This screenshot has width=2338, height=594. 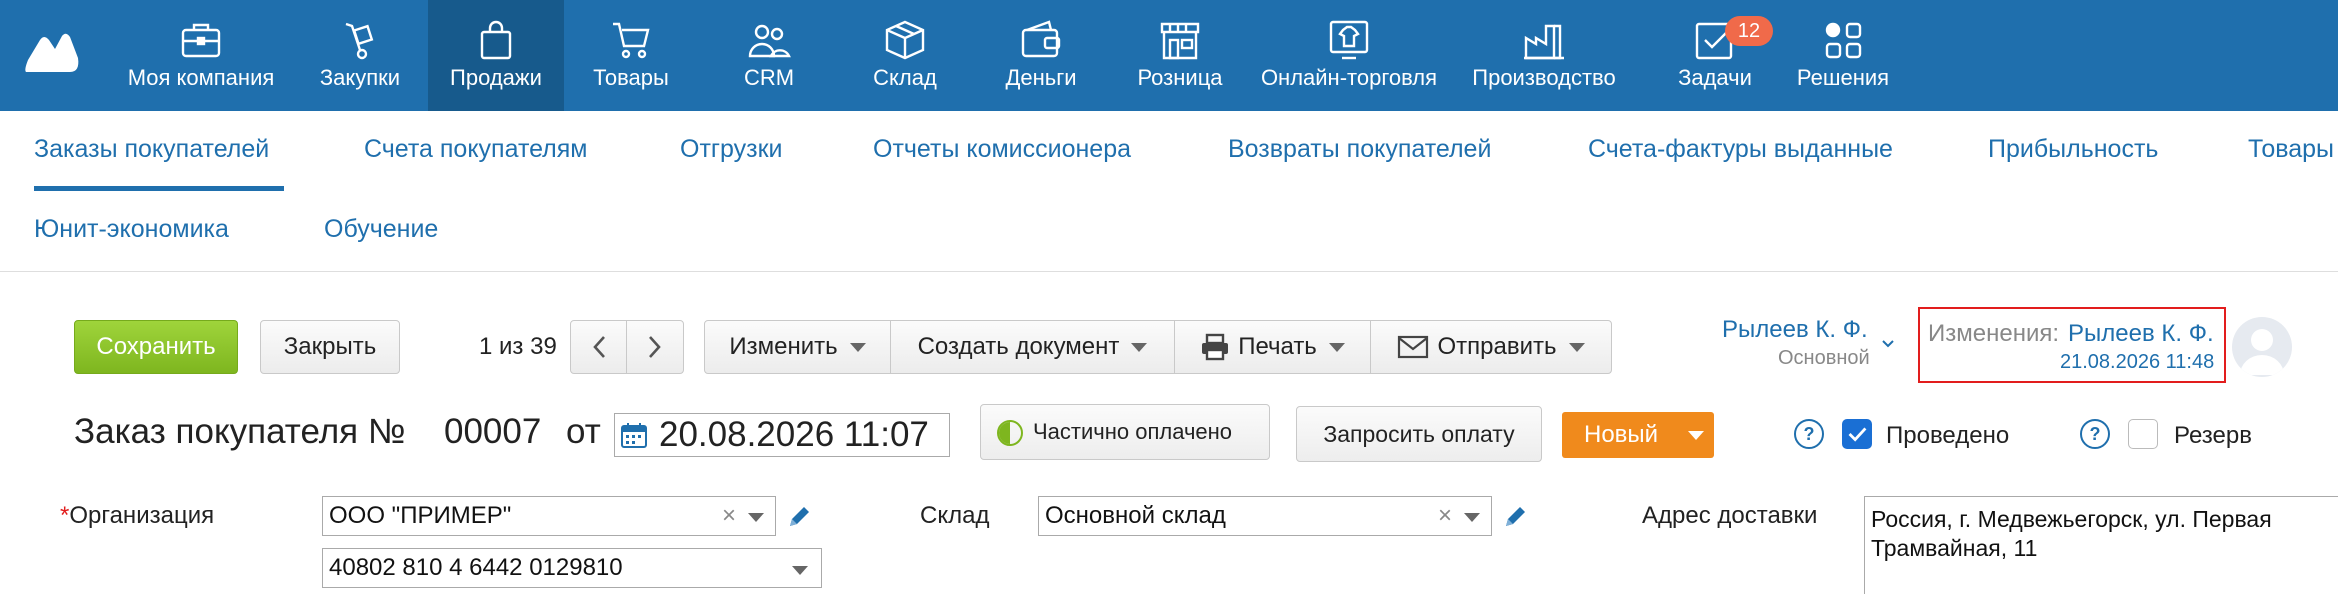 I want to click on subnav-customer-invoices: Счета покупателям, so click(x=476, y=149).